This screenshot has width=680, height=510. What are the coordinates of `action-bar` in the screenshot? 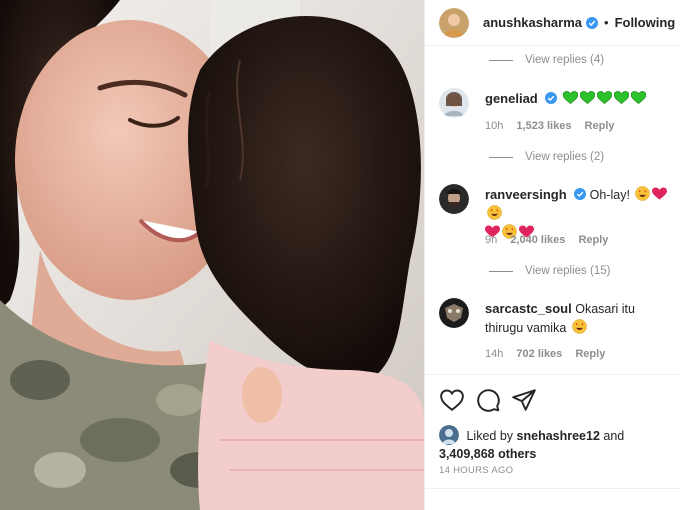 It's located at (552, 399).